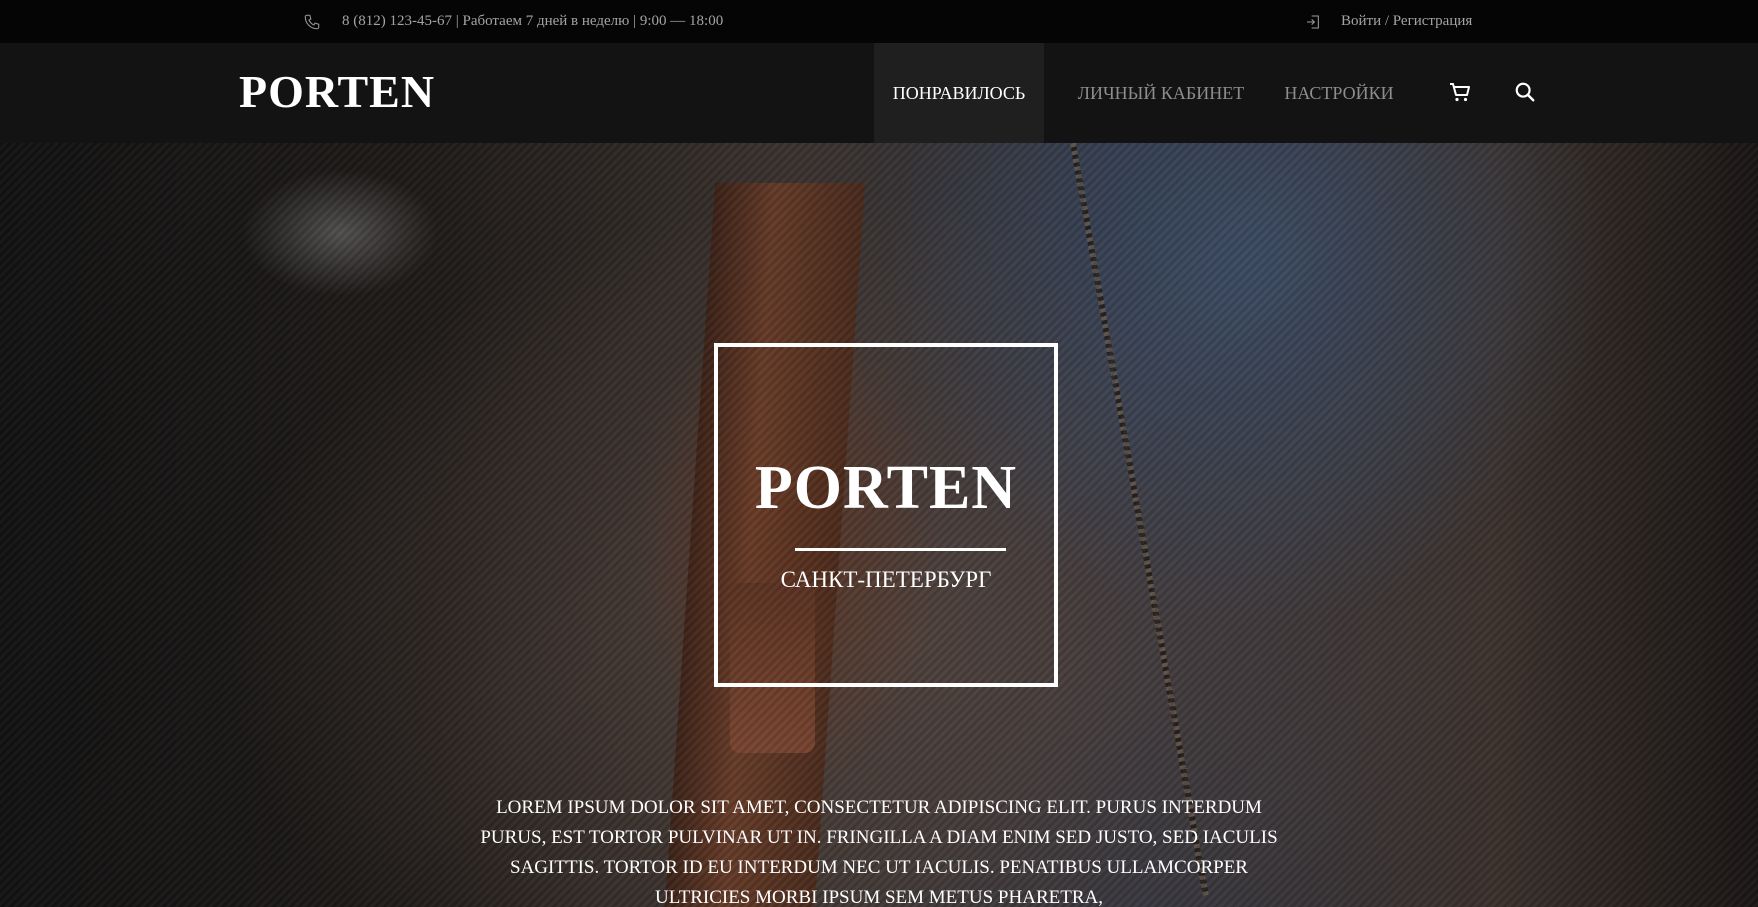  Describe the element at coordinates (1161, 93) in the screenshot. I see `nav-personal-account: ЛИЧНЫЙ КАБИНЕТ` at that location.